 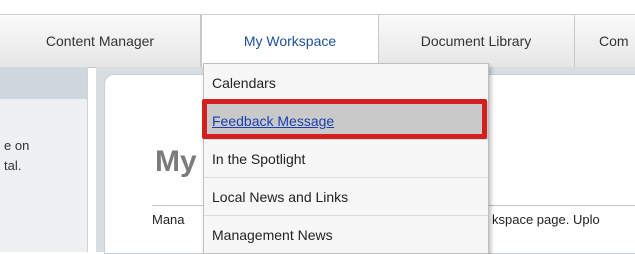 I want to click on menu-item-local-news-and-links: Local News and Links, so click(x=346, y=196).